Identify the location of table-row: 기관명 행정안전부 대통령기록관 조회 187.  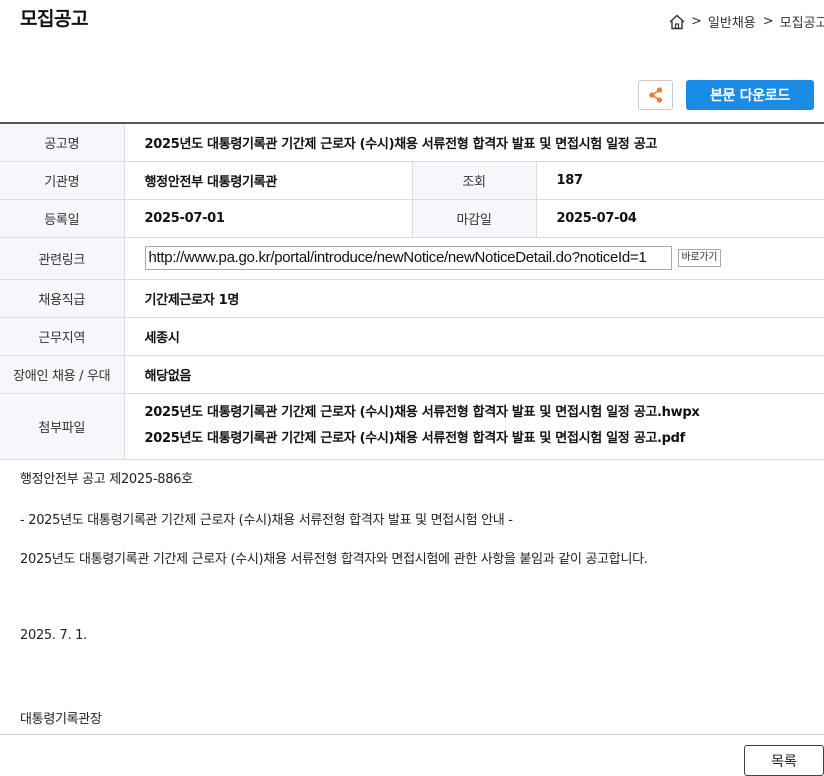
(412, 180).